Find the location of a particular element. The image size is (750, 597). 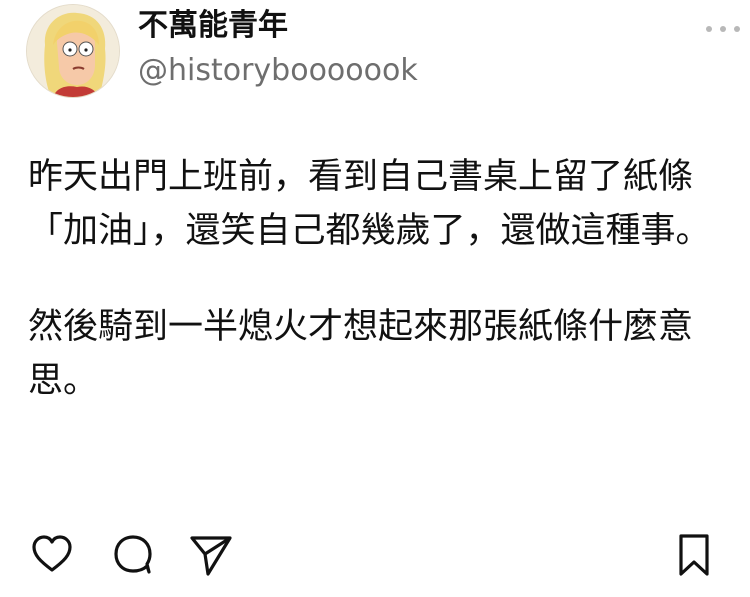

post-paragraph: 昨天出門上班前，看到自己書桌上留了紙條「加油」，還笑自己都幾歲了，還做這種事。 is located at coordinates (369, 204).